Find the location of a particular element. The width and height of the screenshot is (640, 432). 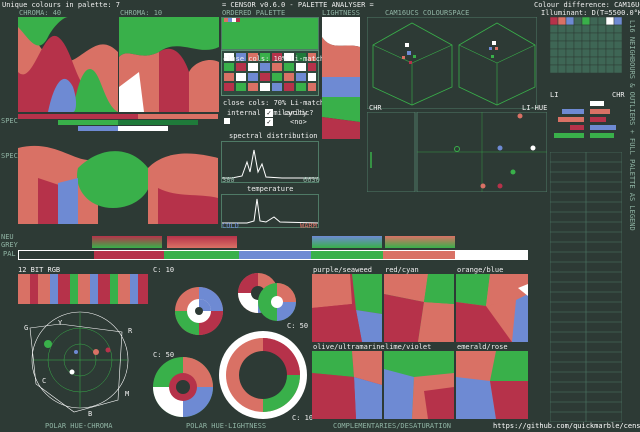

polar-hue-chroma-plot is located at coordinates (79, 362).